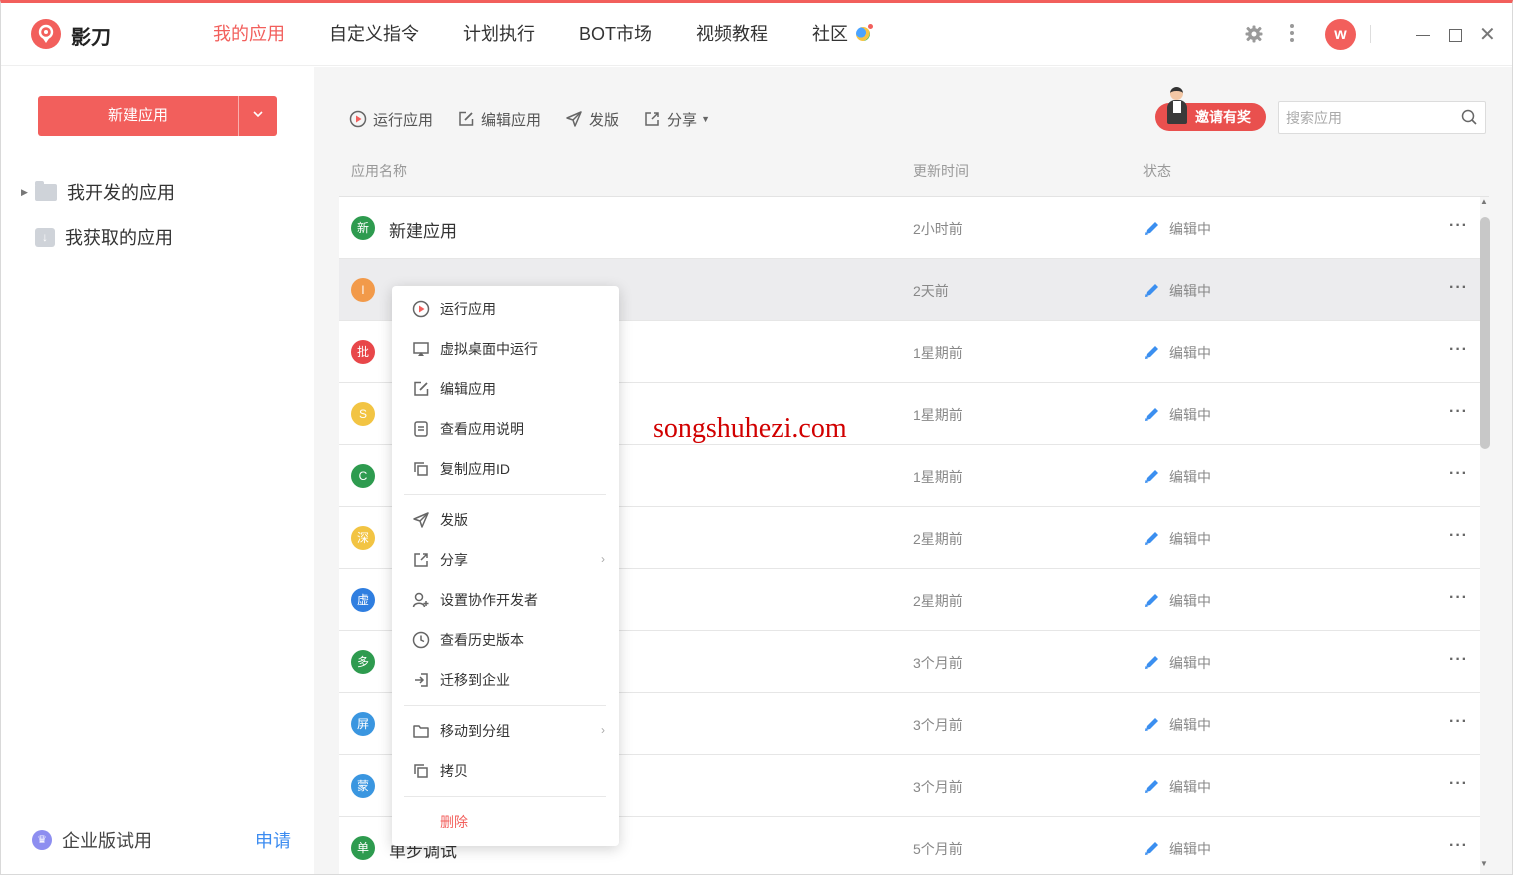  Describe the element at coordinates (750, 428) in the screenshot. I see `watermark: songshuhezi.com` at that location.